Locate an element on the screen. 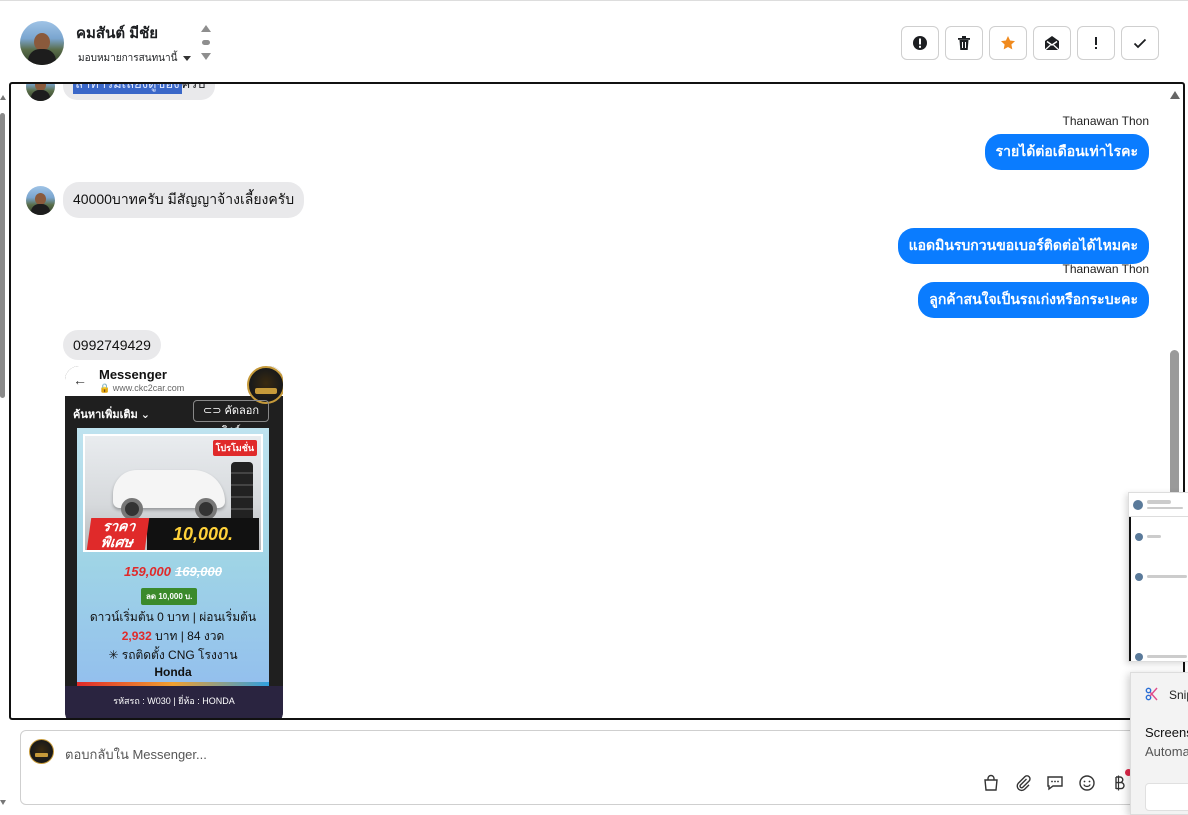  contact-avatar is located at coordinates (42, 43).